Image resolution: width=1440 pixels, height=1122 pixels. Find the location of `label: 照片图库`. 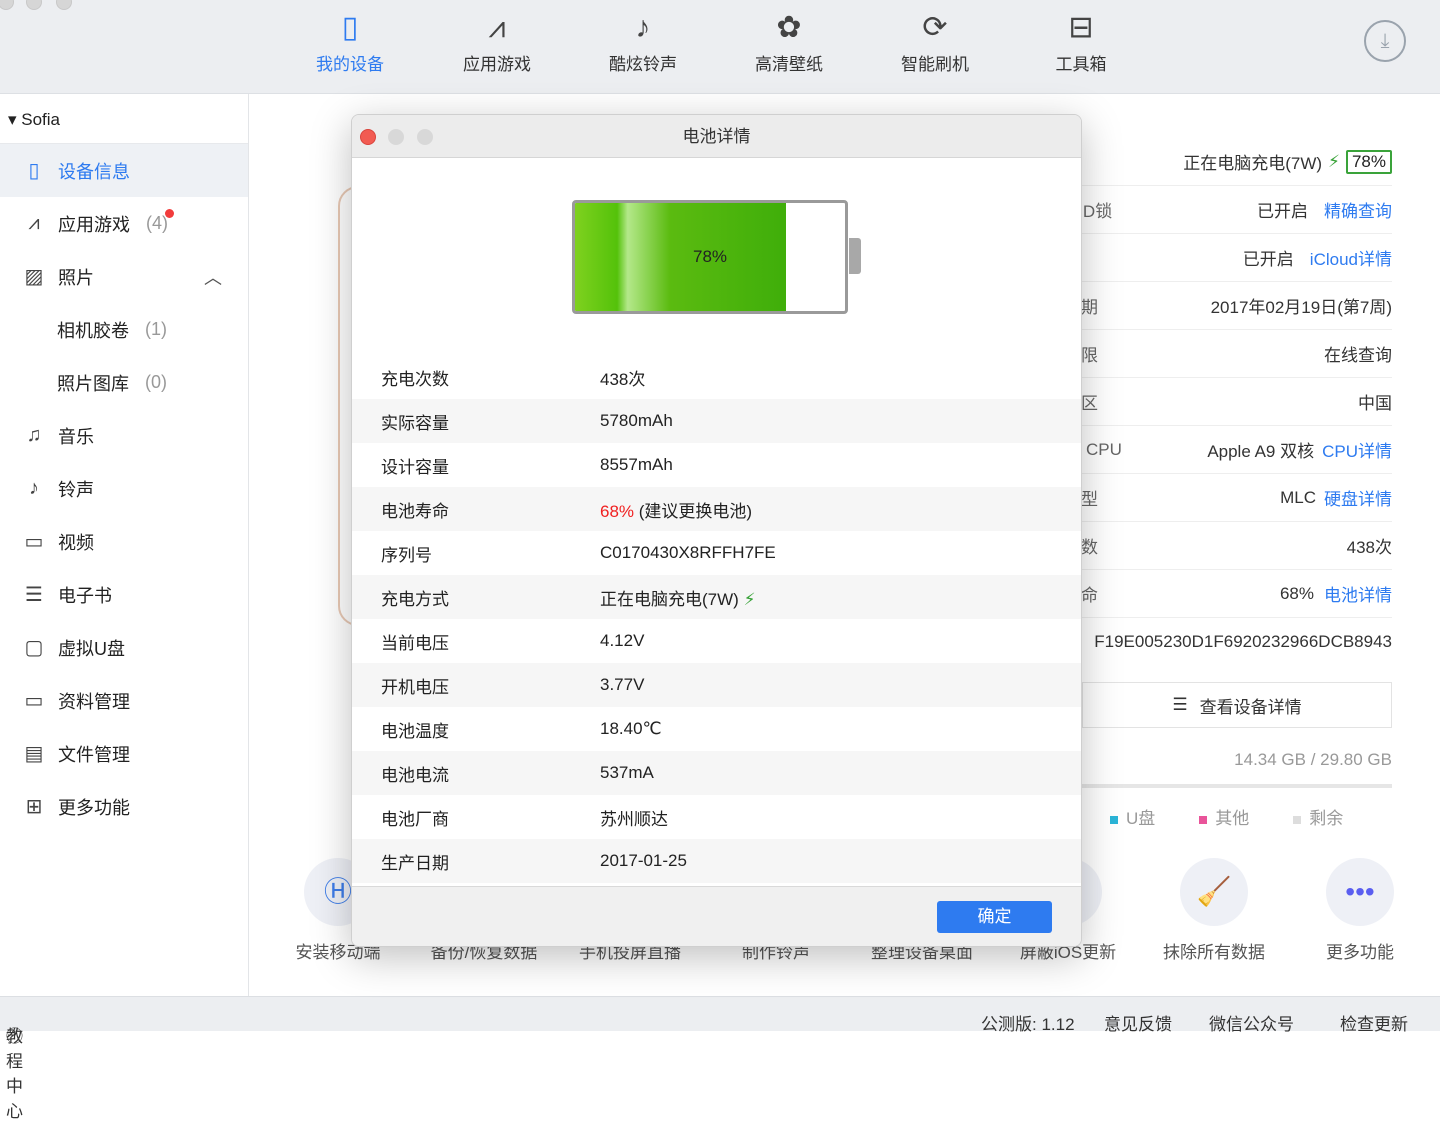

label: 照片图库 is located at coordinates (93, 383).